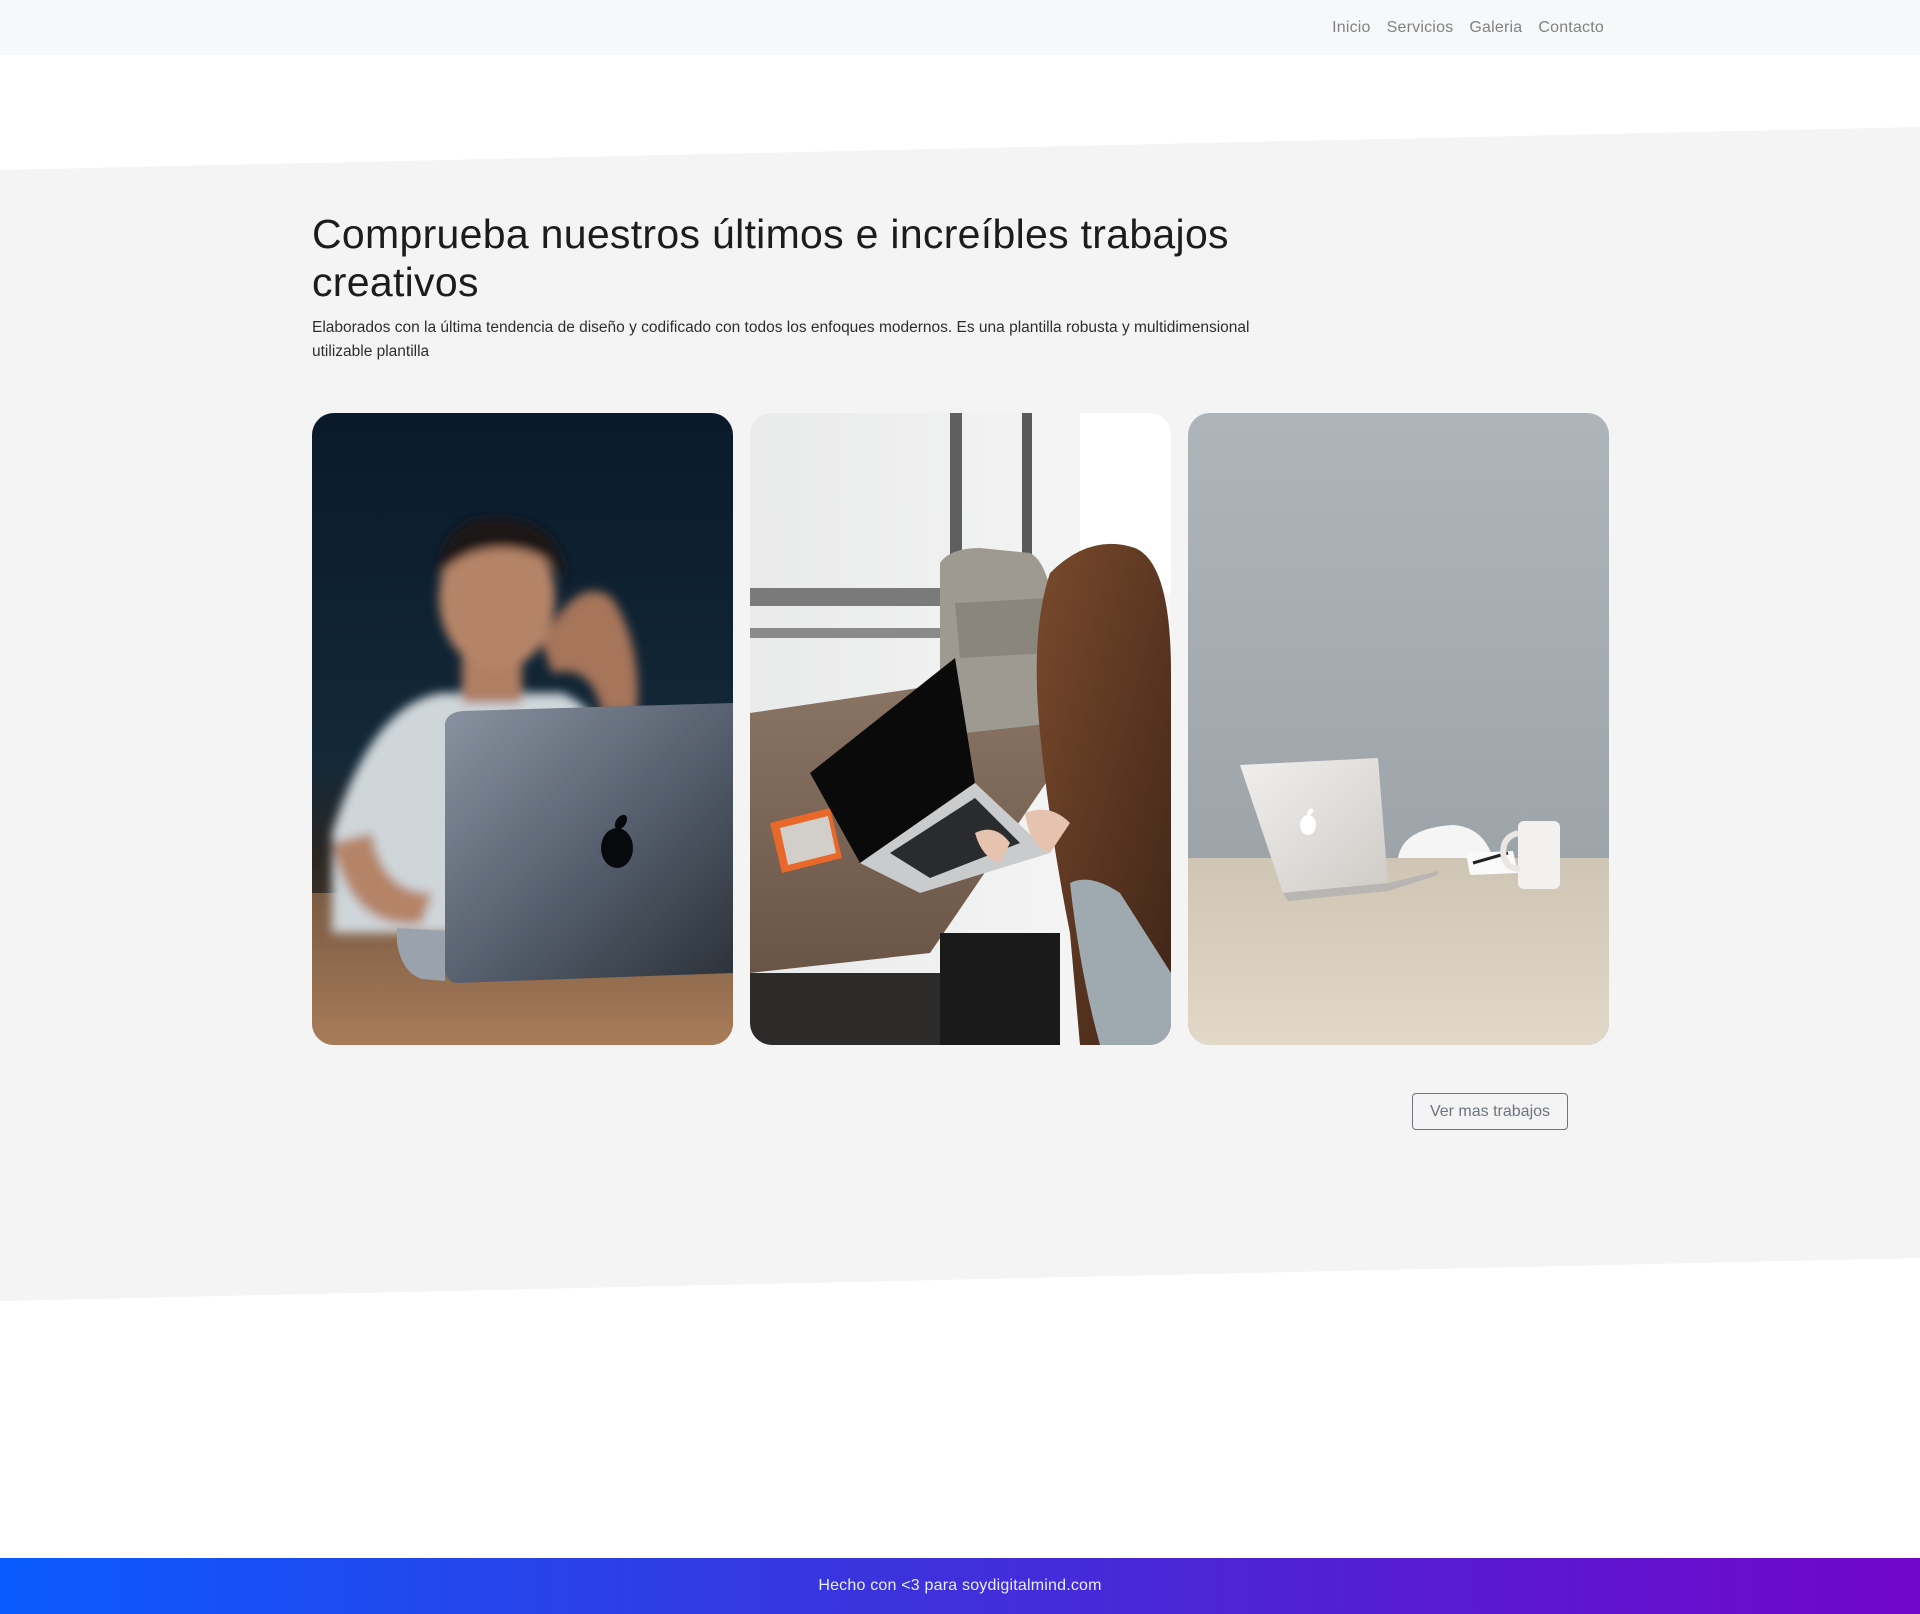  What do you see at coordinates (1490, 1111) in the screenshot?
I see `more-works-button: Ver mas trabajos` at bounding box center [1490, 1111].